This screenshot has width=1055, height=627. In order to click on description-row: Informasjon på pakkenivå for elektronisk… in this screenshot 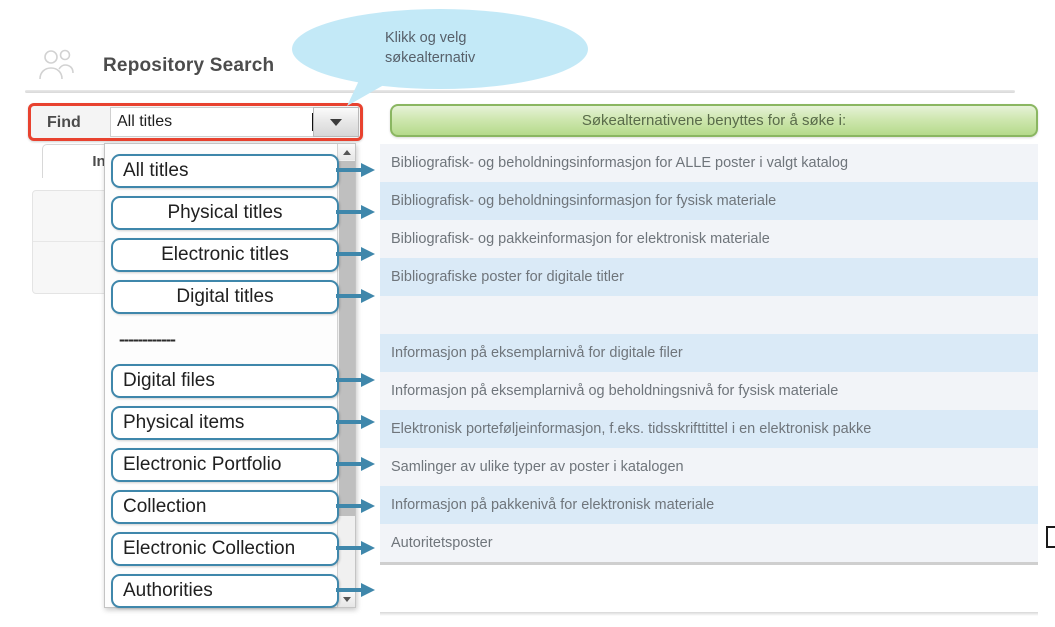, I will do `click(709, 505)`.